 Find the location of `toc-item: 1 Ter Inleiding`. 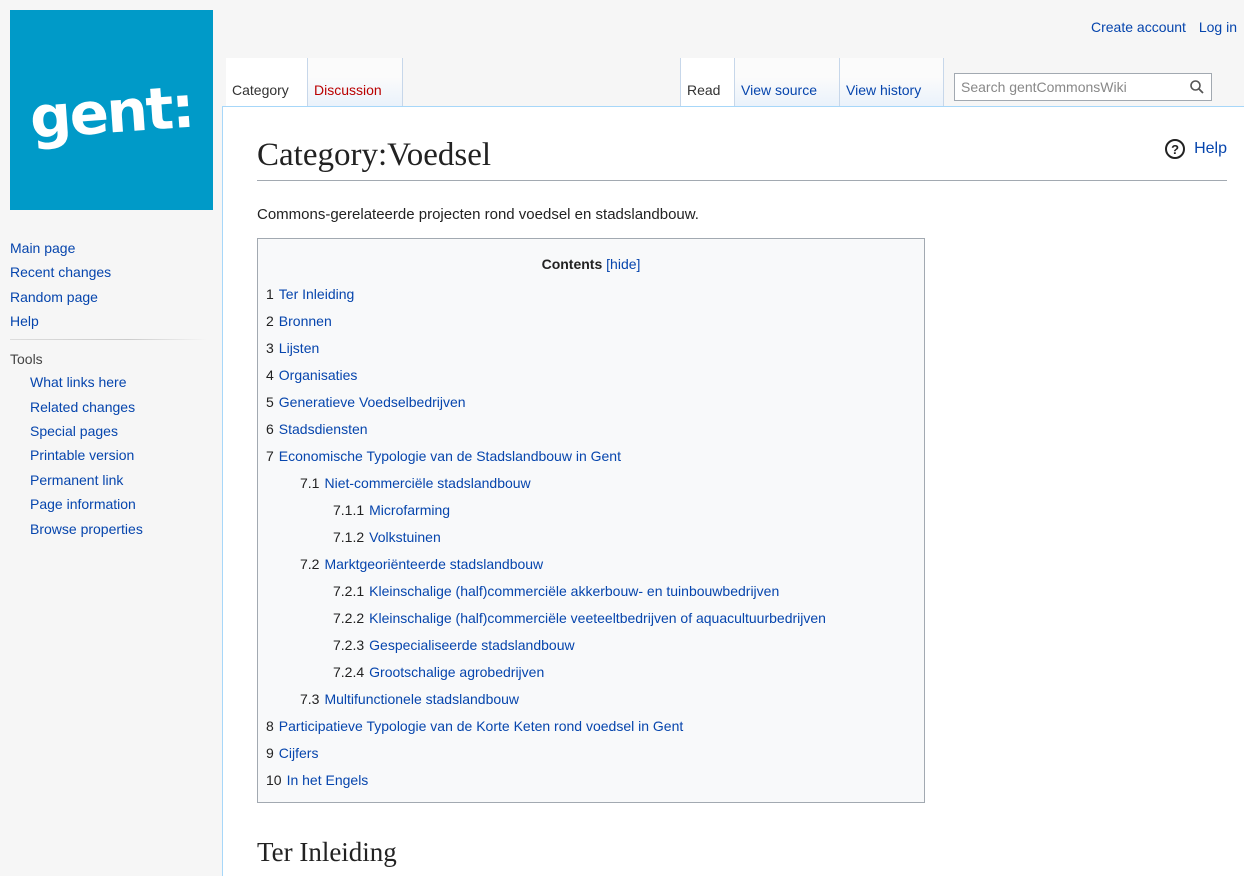

toc-item: 1 Ter Inleiding is located at coordinates (546, 294).